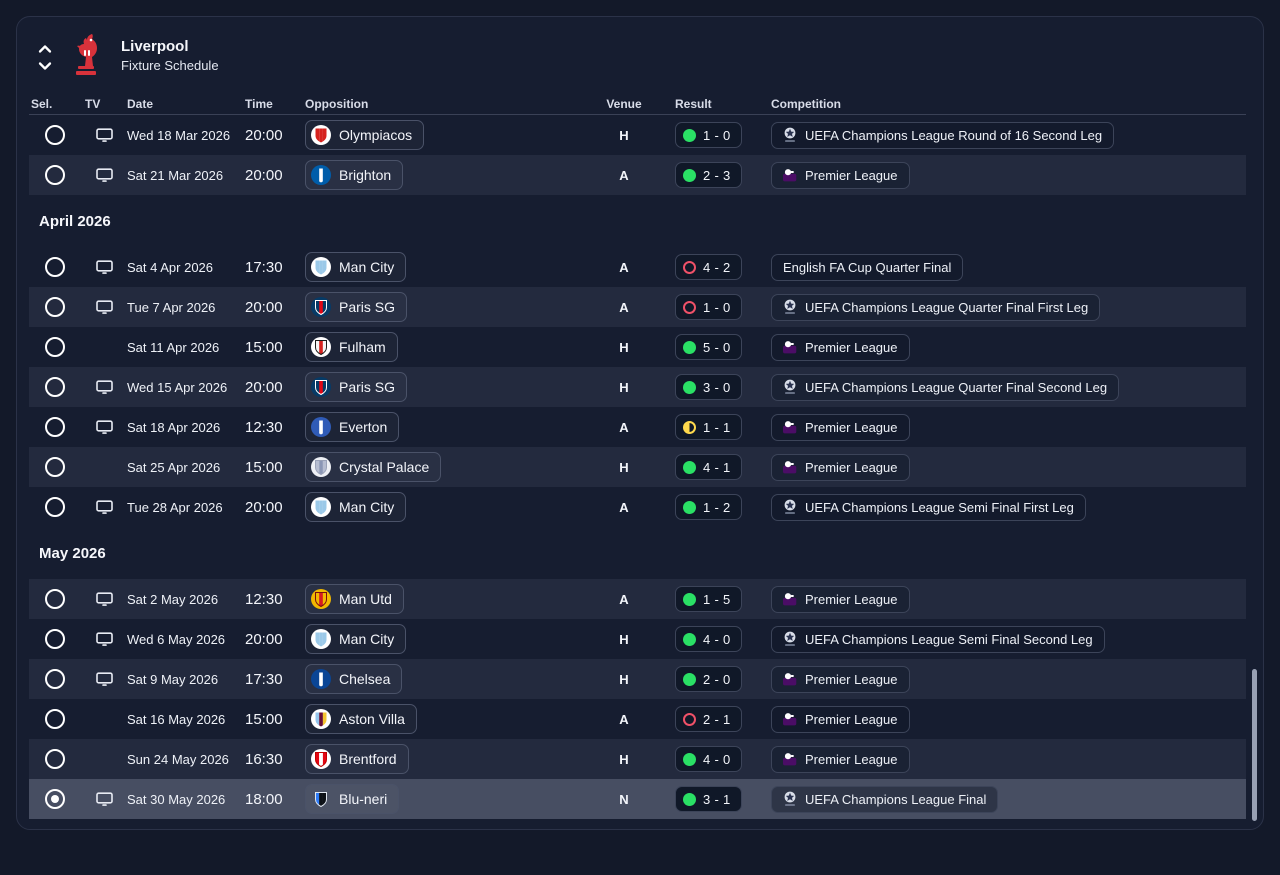  Describe the element at coordinates (93, 103) in the screenshot. I see `column-header-tv: TV` at that location.